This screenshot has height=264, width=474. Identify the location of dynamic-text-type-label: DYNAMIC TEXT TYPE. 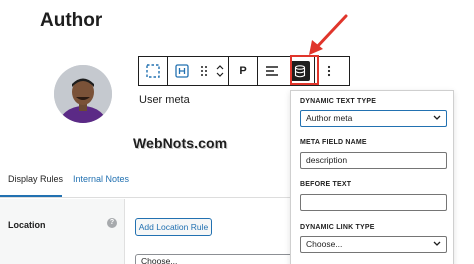
(338, 101).